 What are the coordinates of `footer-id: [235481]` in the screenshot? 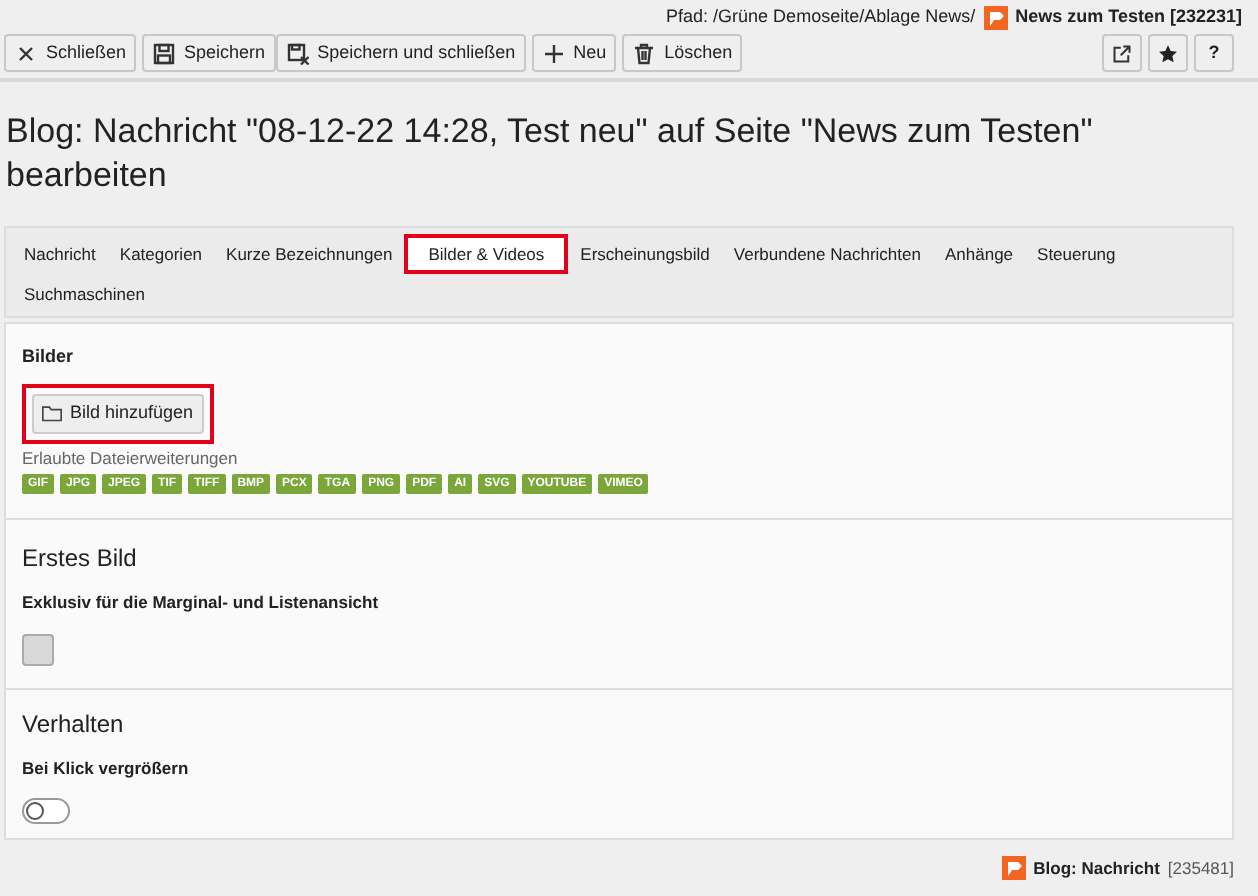 It's located at (1200, 868).